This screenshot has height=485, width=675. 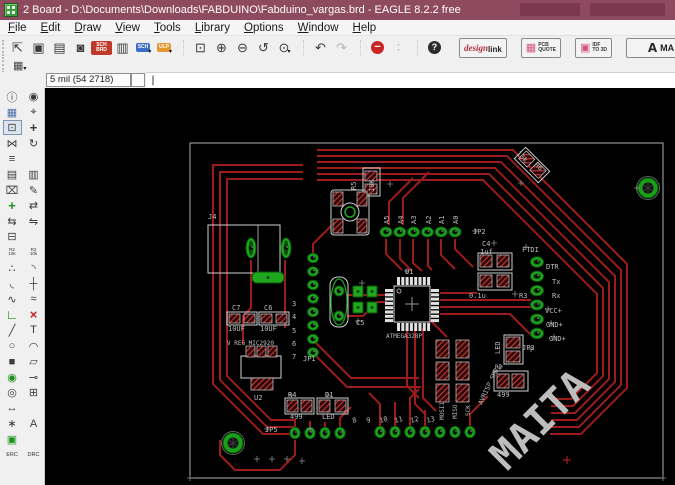 What do you see at coordinates (362, 283) in the screenshot?
I see `origin-cross` at bounding box center [362, 283].